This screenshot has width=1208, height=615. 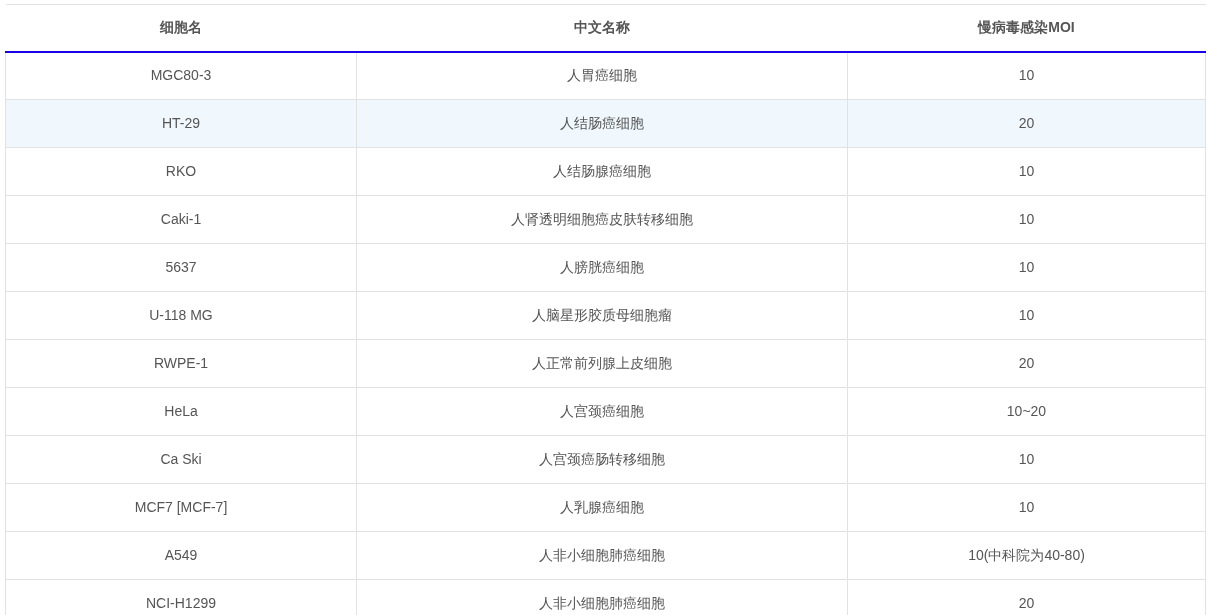 What do you see at coordinates (602, 363) in the screenshot?
I see `table-cell: 人正常前列腺上皮细胞` at bounding box center [602, 363].